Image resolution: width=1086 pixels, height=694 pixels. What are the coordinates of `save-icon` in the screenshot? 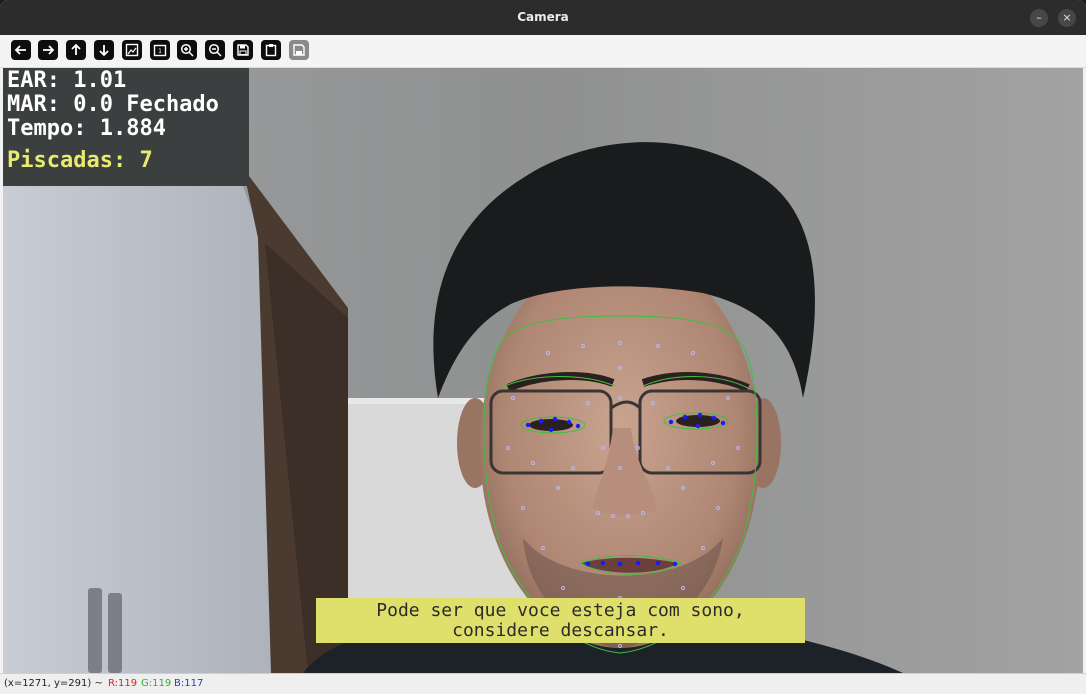 It's located at (243, 50).